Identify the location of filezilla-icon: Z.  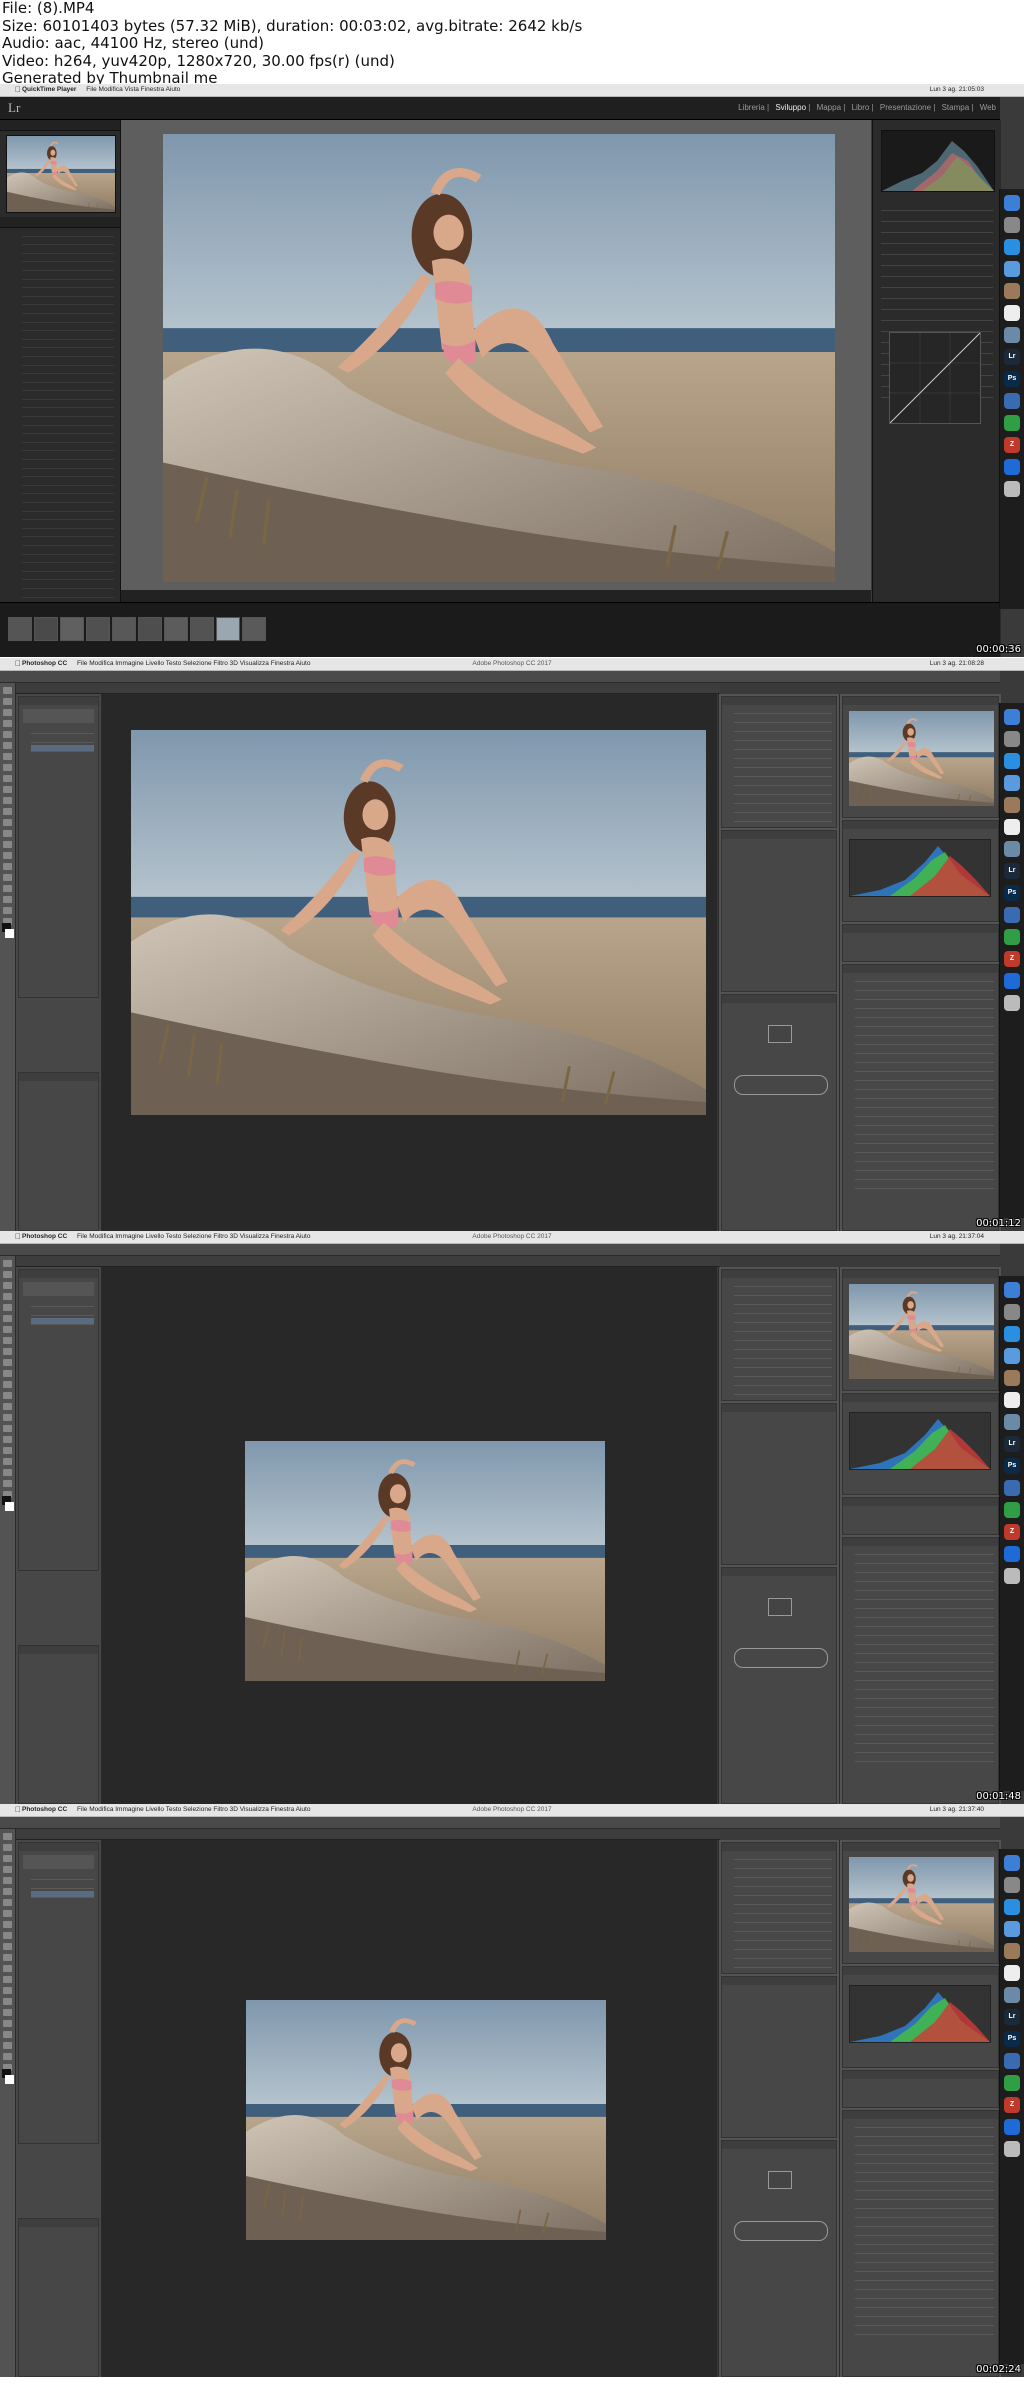
(1012, 445).